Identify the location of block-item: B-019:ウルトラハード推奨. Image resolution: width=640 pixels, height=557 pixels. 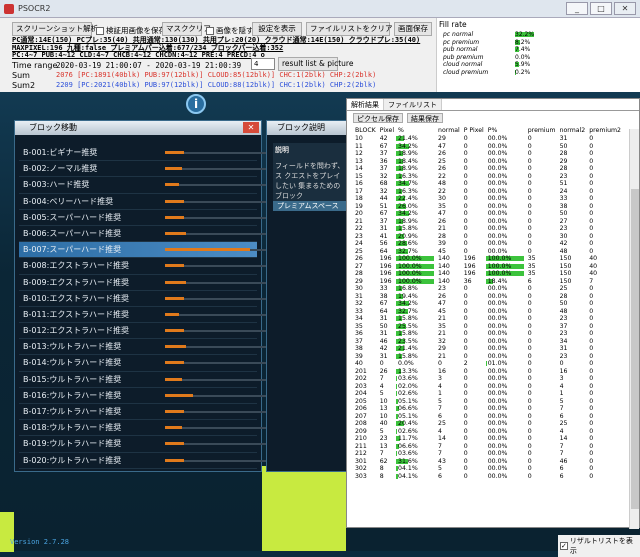
(138, 444).